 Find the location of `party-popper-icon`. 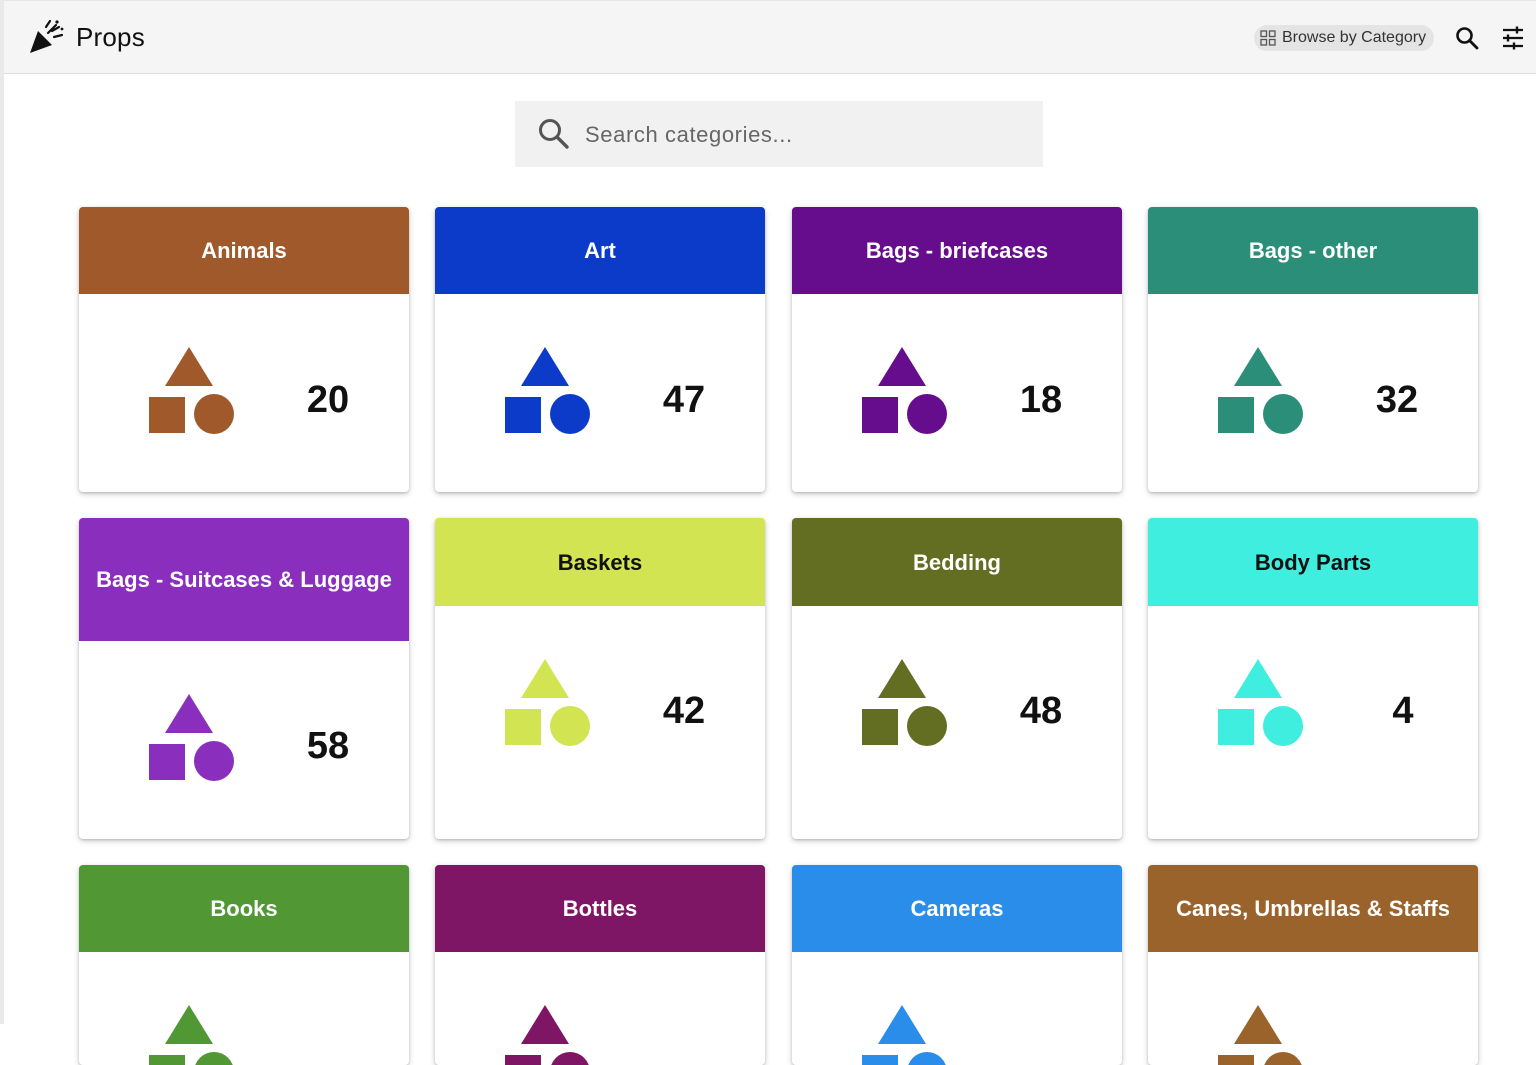

party-popper-icon is located at coordinates (47, 36).